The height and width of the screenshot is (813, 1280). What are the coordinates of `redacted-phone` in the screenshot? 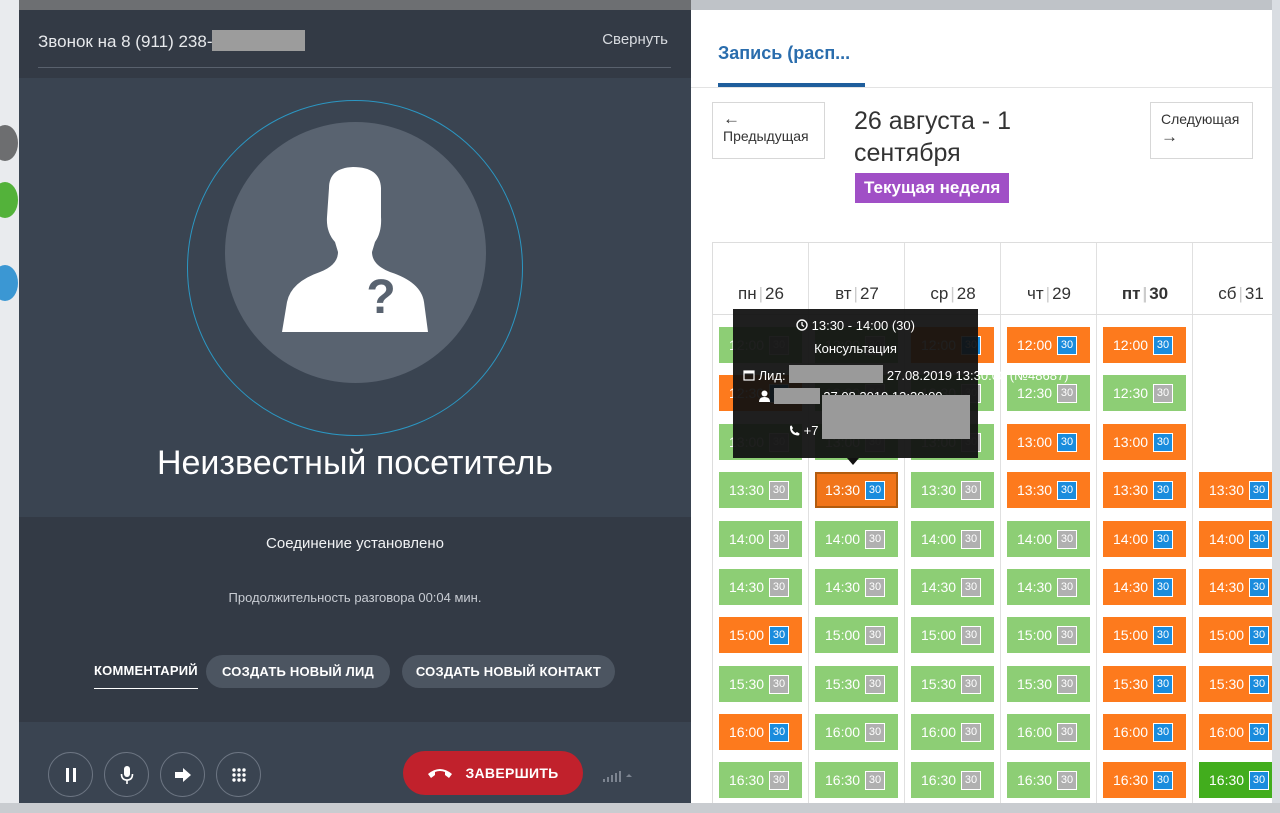 It's located at (896, 417).